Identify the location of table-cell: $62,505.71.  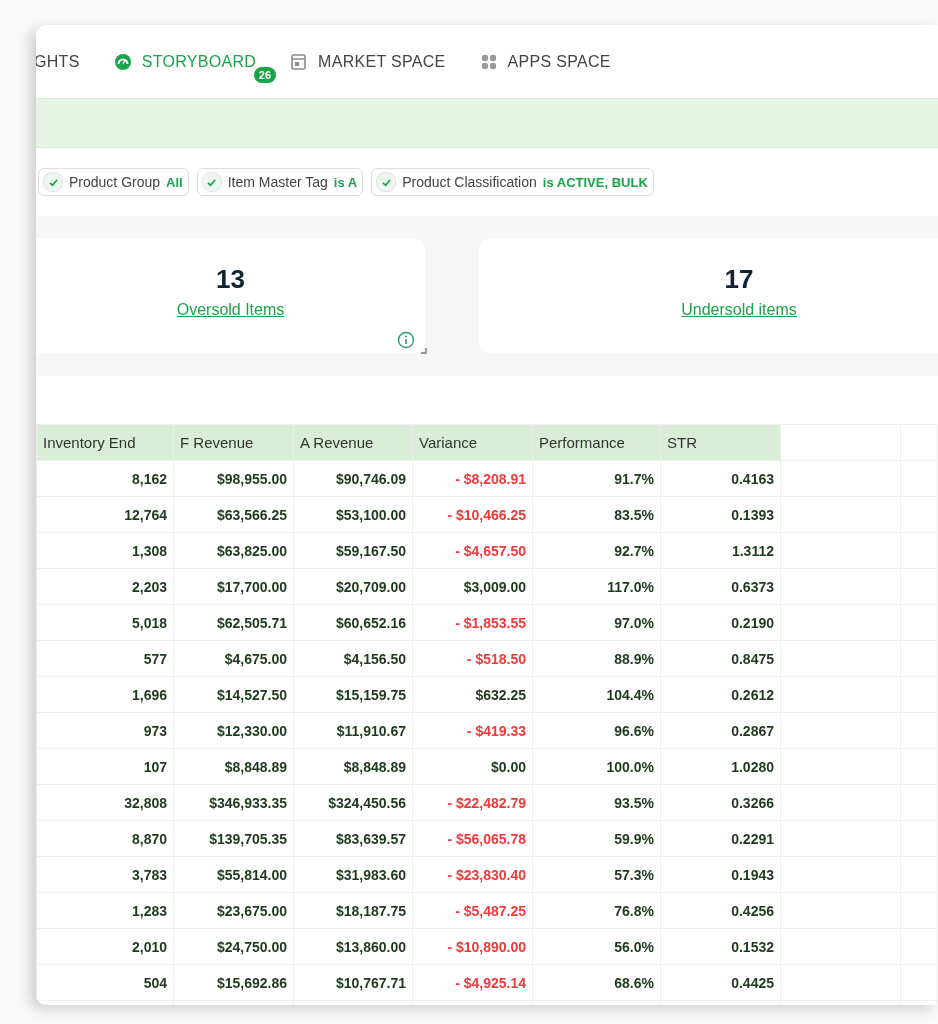
(233, 622).